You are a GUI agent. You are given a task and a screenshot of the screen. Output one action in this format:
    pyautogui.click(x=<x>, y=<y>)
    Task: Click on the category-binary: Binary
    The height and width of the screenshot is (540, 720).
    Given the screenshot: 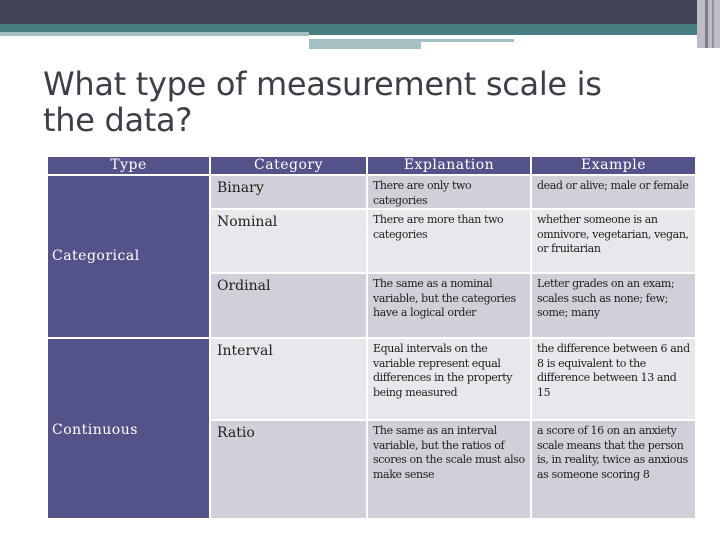 What is the action you would take?
    pyautogui.click(x=288, y=192)
    